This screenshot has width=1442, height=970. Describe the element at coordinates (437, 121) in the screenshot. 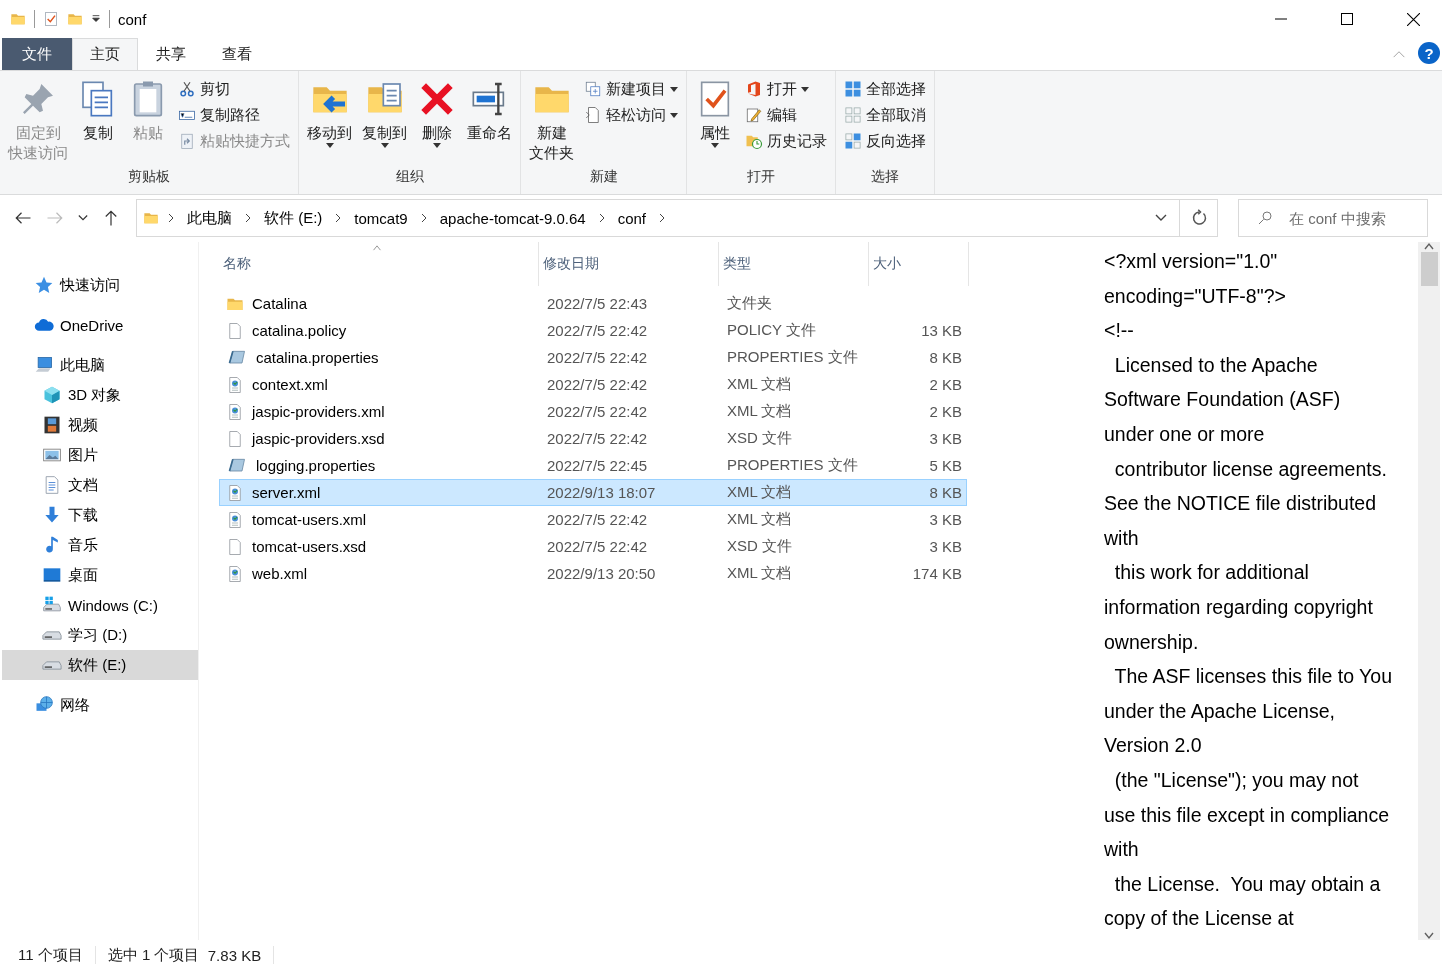

I see `ribbon-button: 删除` at that location.